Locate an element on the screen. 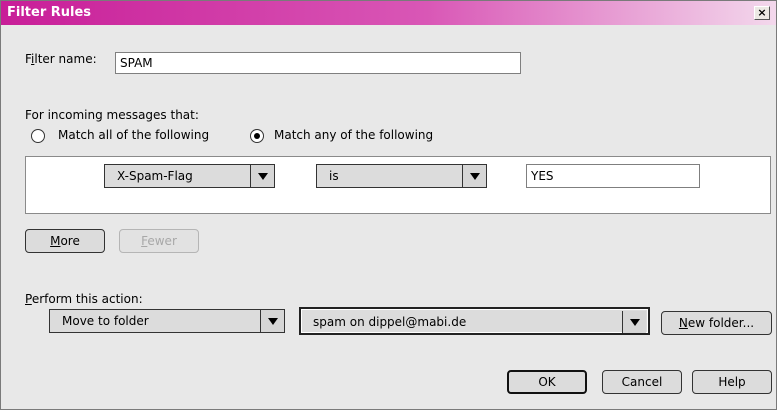  cancel-button: Cancel is located at coordinates (642, 382).